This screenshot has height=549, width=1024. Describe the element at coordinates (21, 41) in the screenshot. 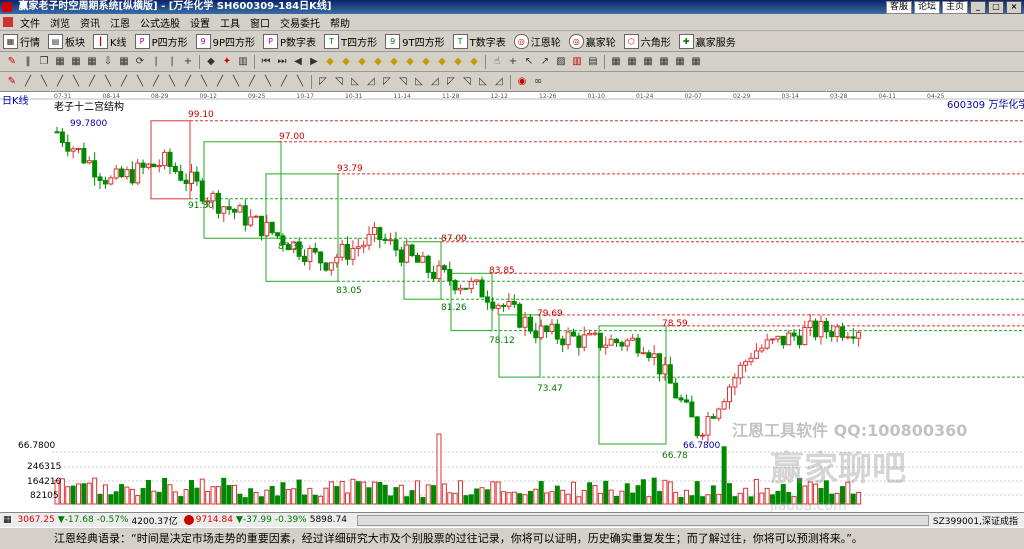

I see `toolbar-quotes: ▦ 行情` at that location.